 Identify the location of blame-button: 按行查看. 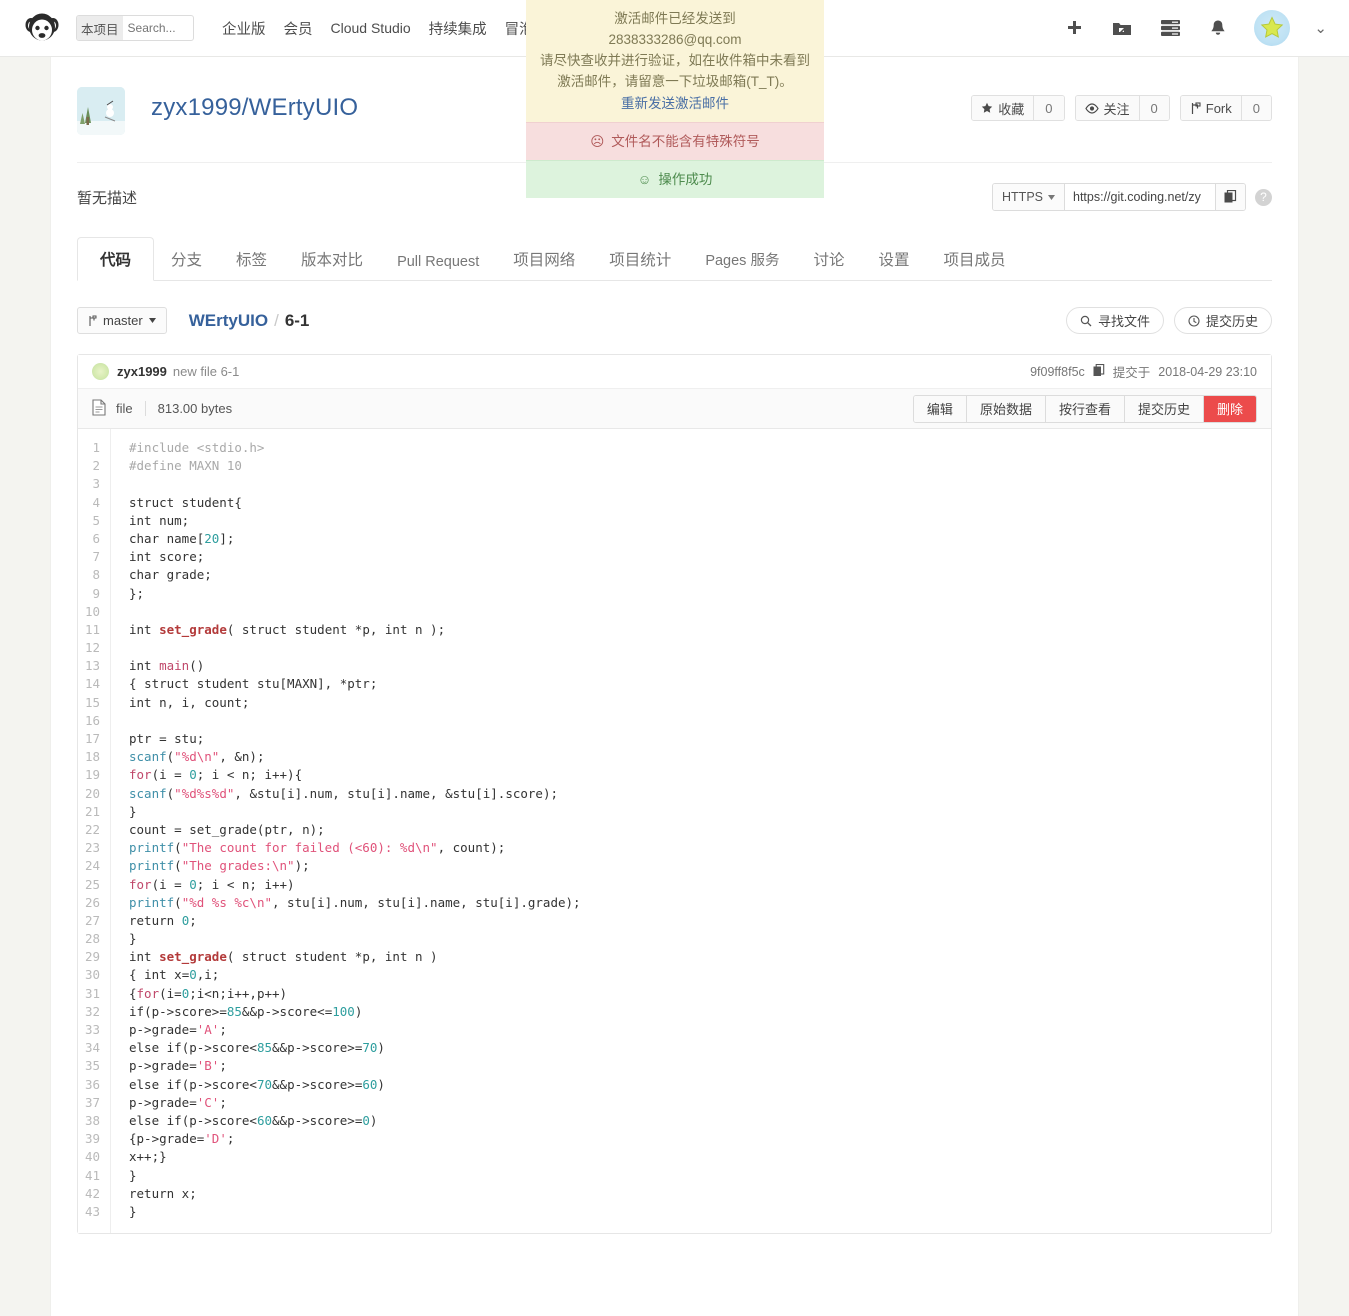
(1085, 408).